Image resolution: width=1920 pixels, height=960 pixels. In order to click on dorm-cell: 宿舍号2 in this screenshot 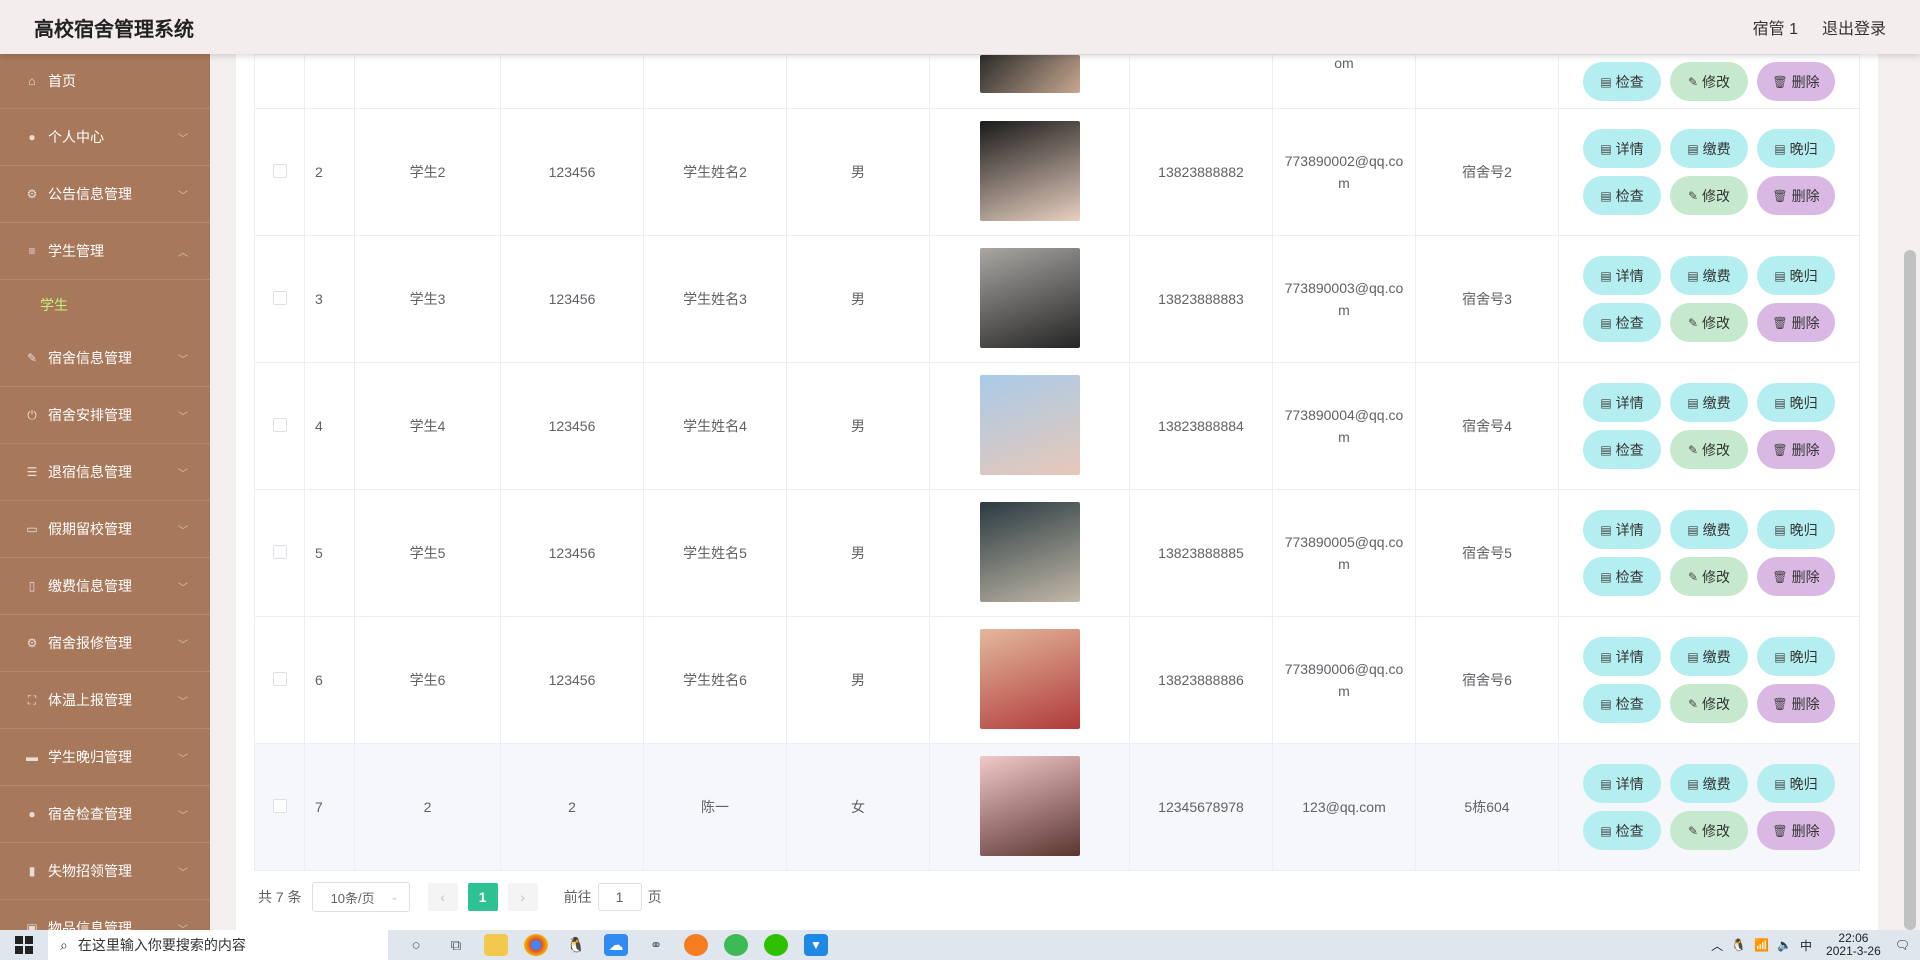, I will do `click(1487, 172)`.